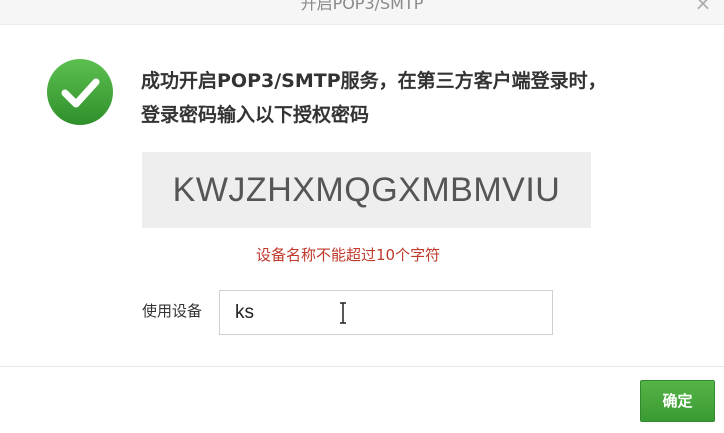 This screenshot has width=724, height=433. I want to click on authorization-code: KWJZHXMQGXMBMVIU, so click(366, 190).